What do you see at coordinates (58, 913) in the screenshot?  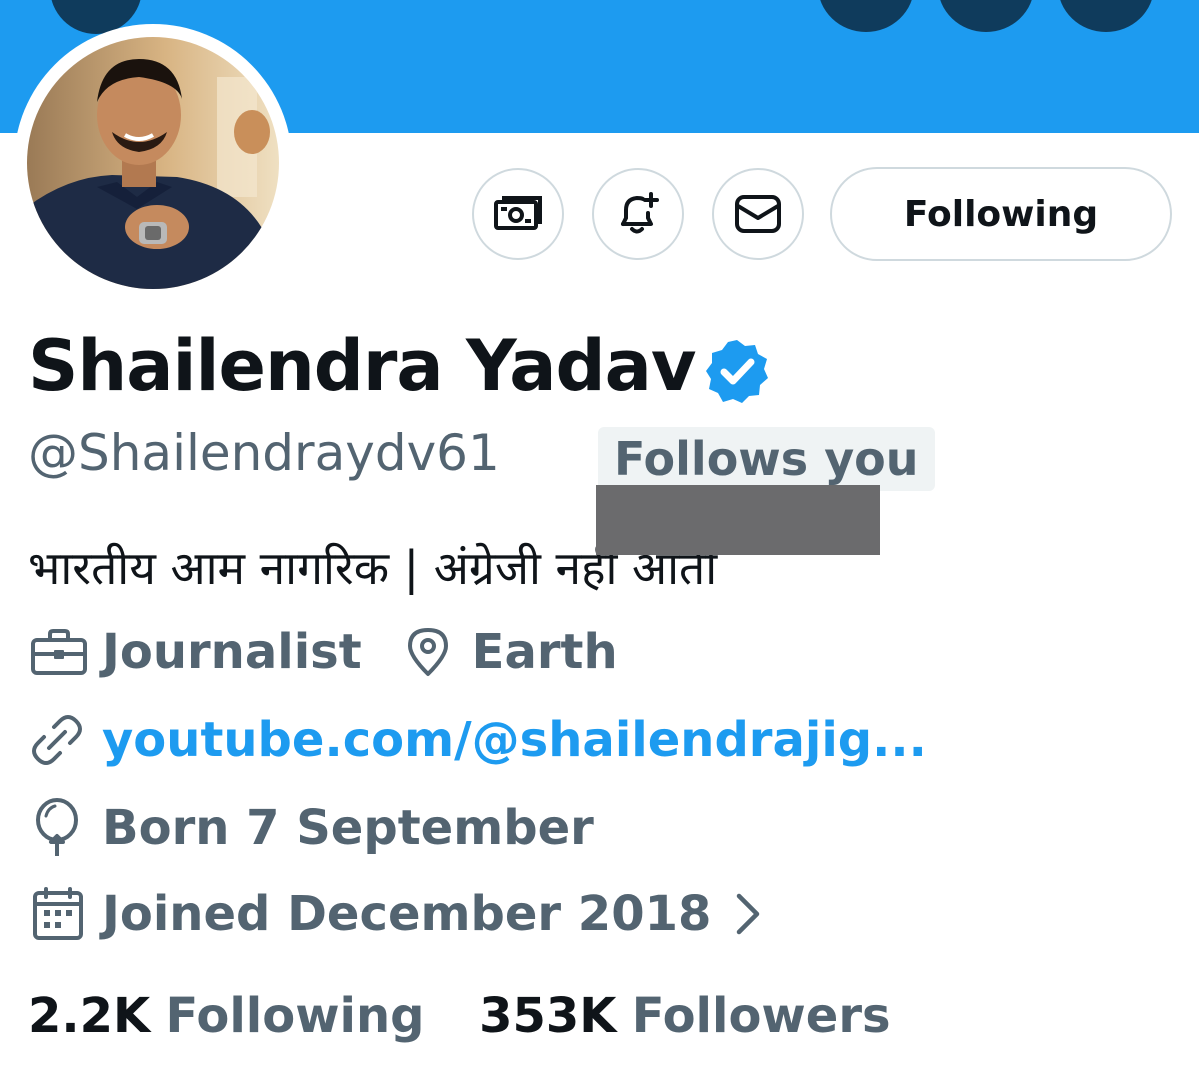 I see `calendar-icon` at bounding box center [58, 913].